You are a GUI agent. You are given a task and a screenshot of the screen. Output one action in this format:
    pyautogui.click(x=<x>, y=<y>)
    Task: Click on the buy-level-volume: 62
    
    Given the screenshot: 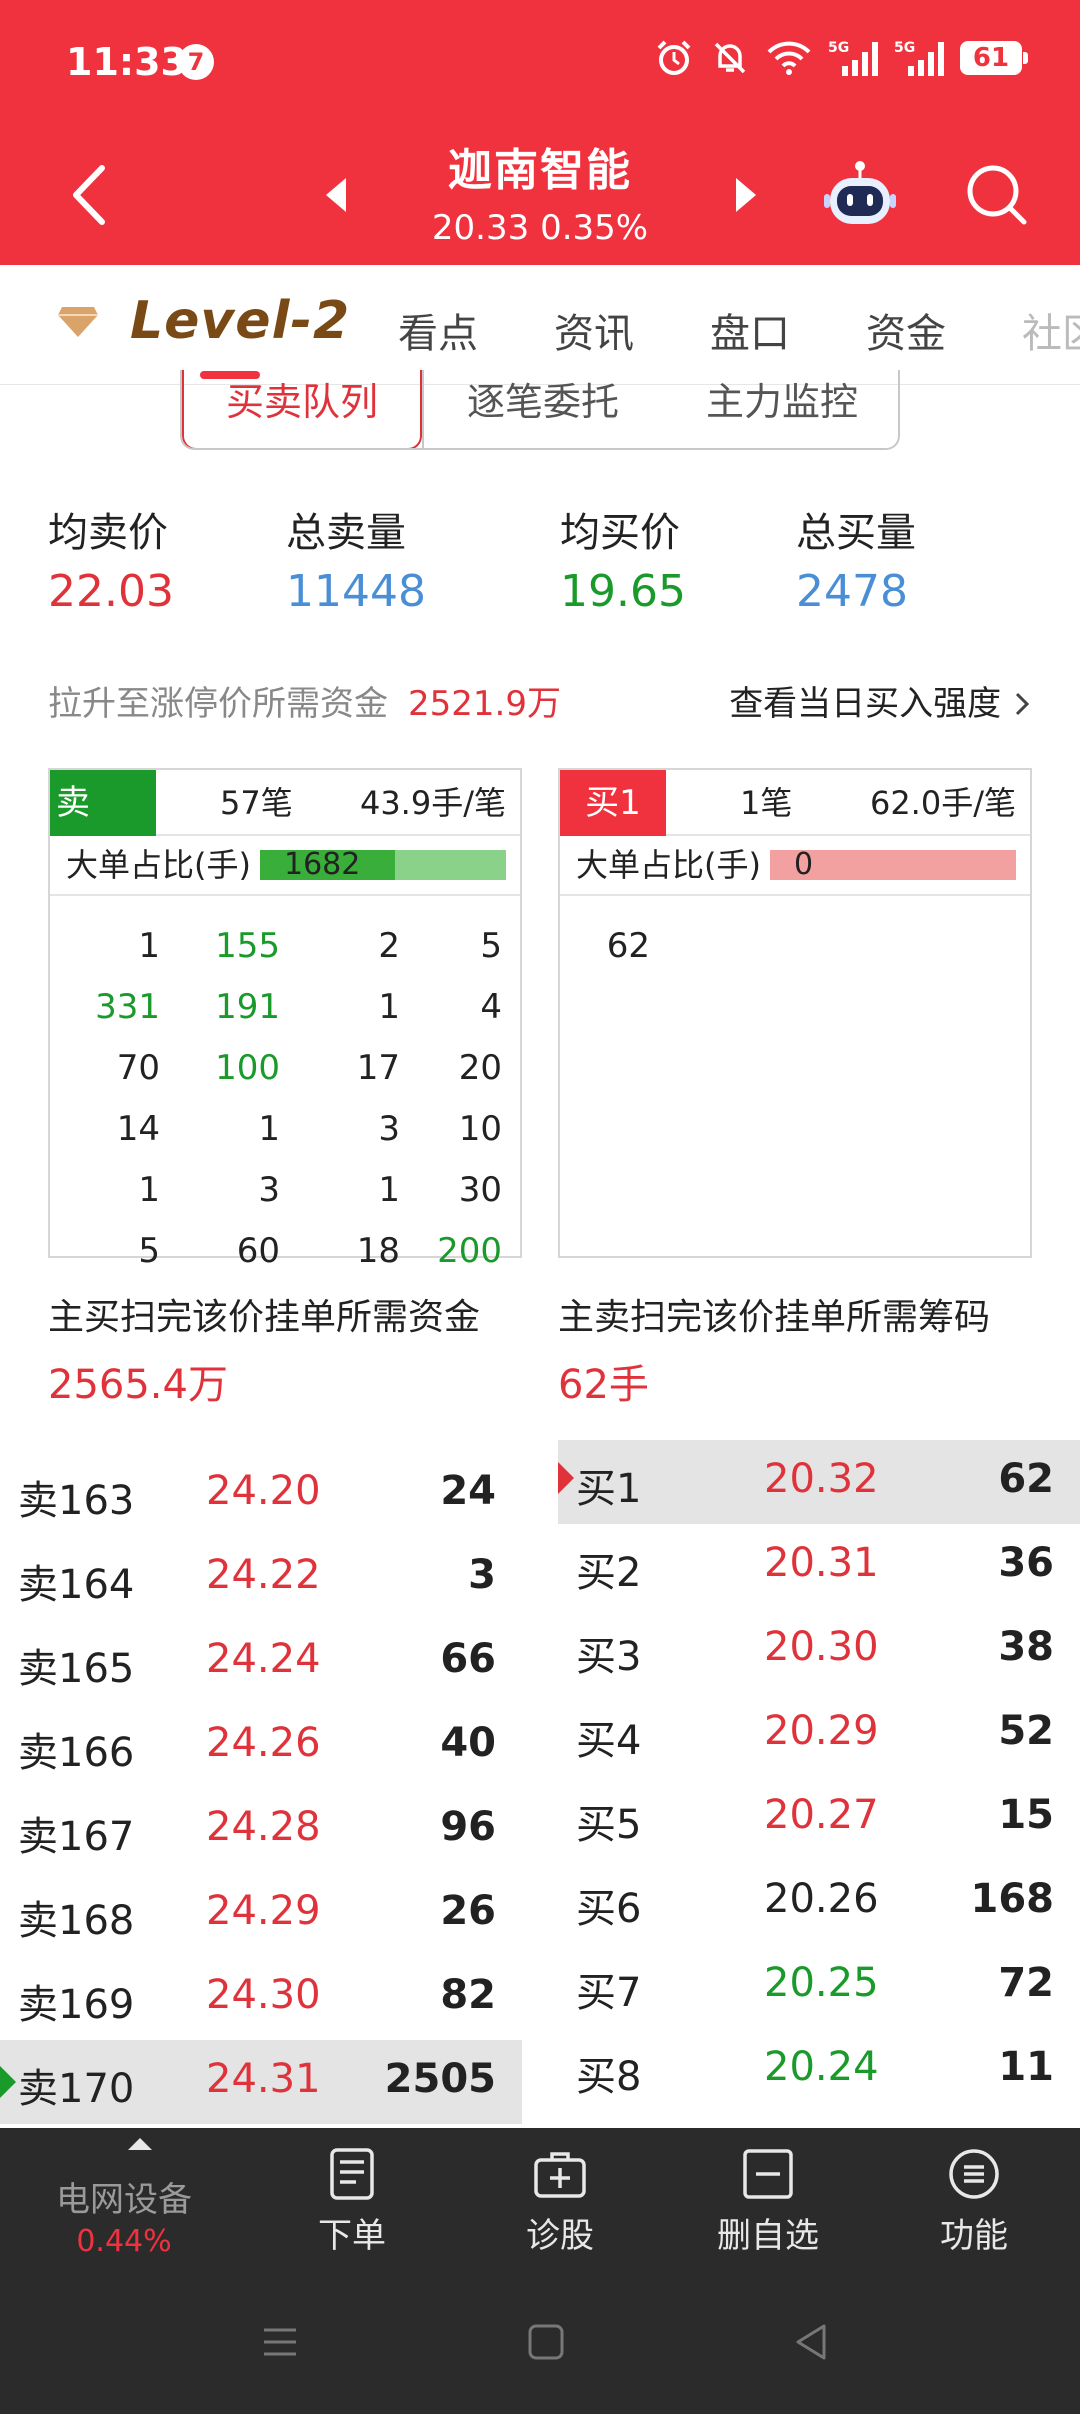 What is the action you would take?
    pyautogui.click(x=1026, y=1479)
    